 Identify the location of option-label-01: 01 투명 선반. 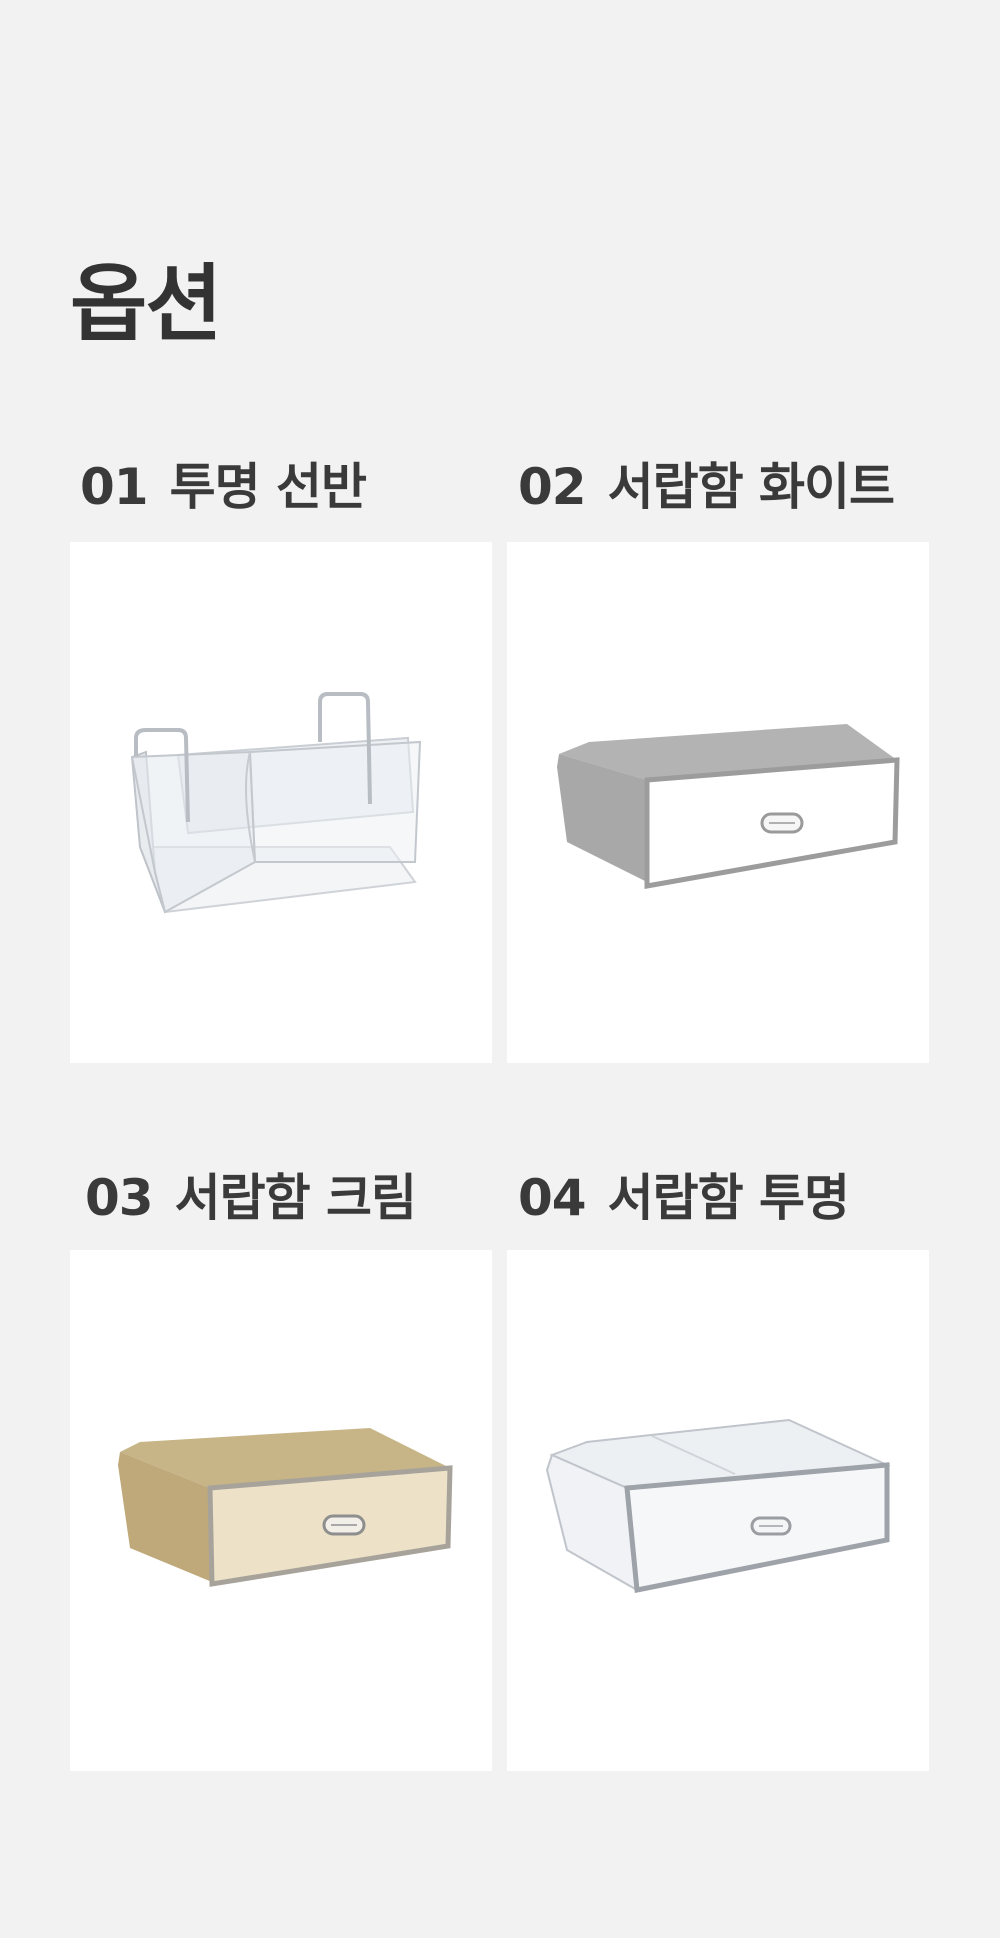
(223, 487).